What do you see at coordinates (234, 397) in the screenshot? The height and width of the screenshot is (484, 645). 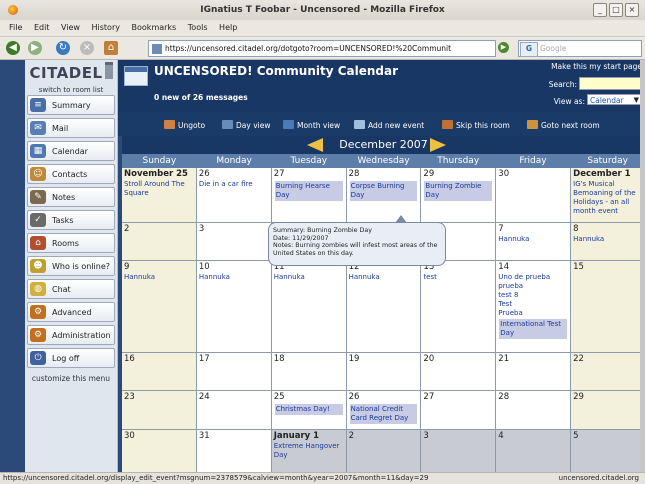 I see `day-number: 24` at bounding box center [234, 397].